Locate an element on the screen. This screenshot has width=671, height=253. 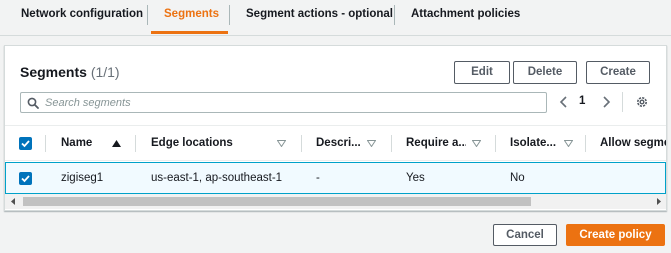
search-box is located at coordinates (283, 102).